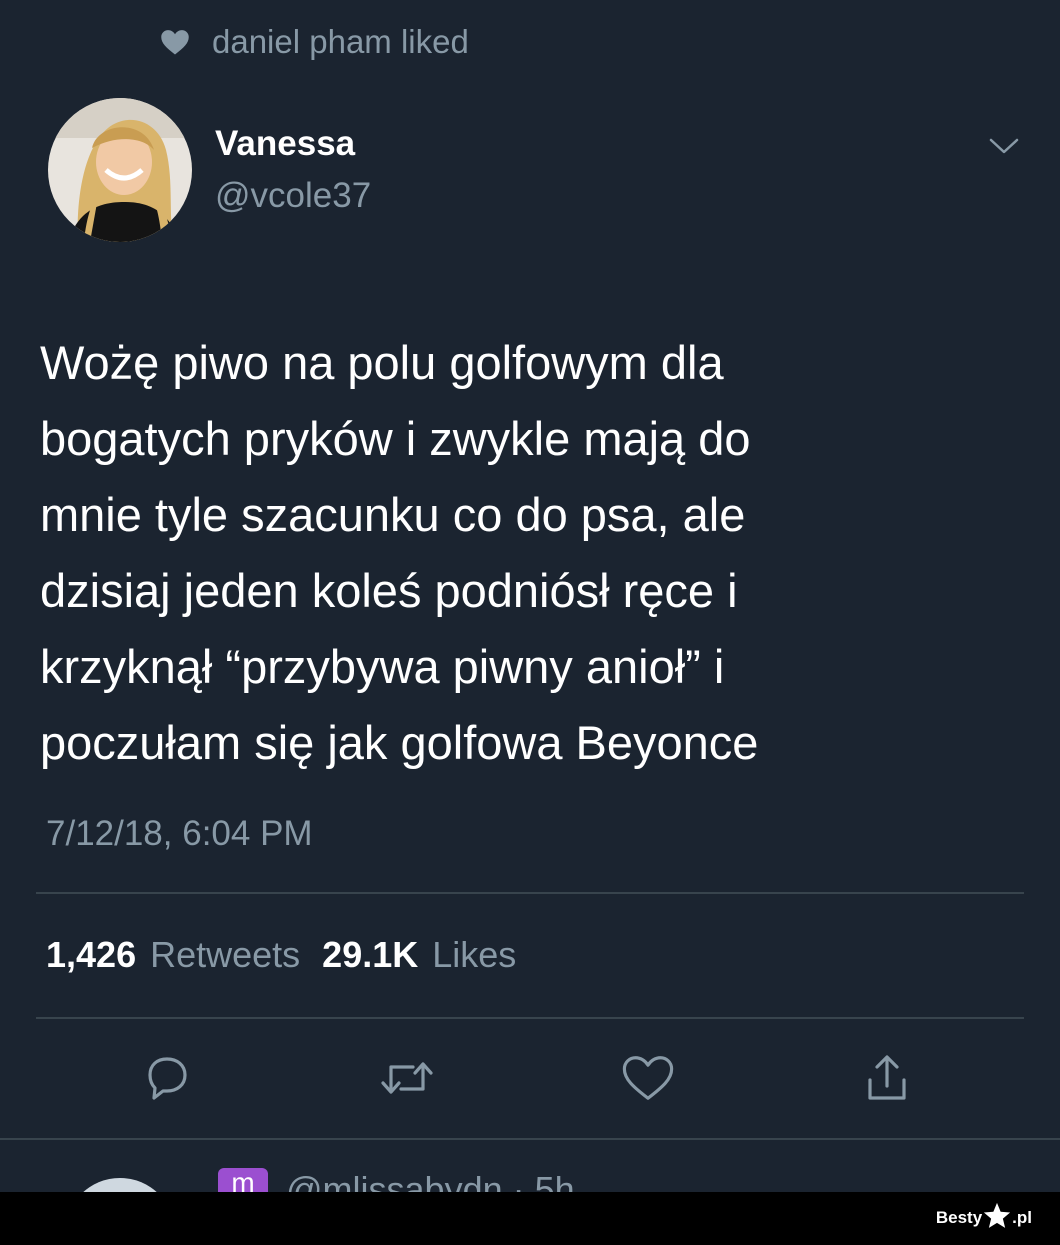 This screenshot has width=1060, height=1245. I want to click on author-display-name: Vanessa, so click(285, 144).